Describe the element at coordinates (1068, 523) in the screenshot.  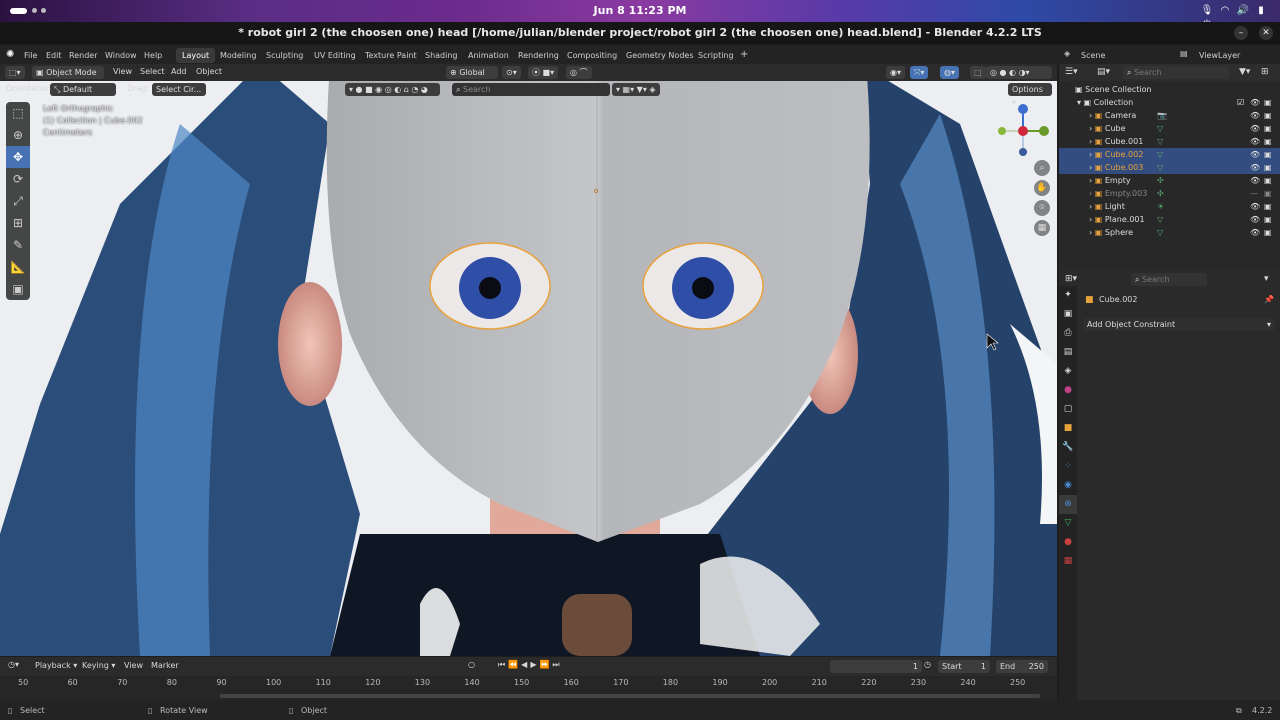
I see `data-tab-icon: ▽` at that location.